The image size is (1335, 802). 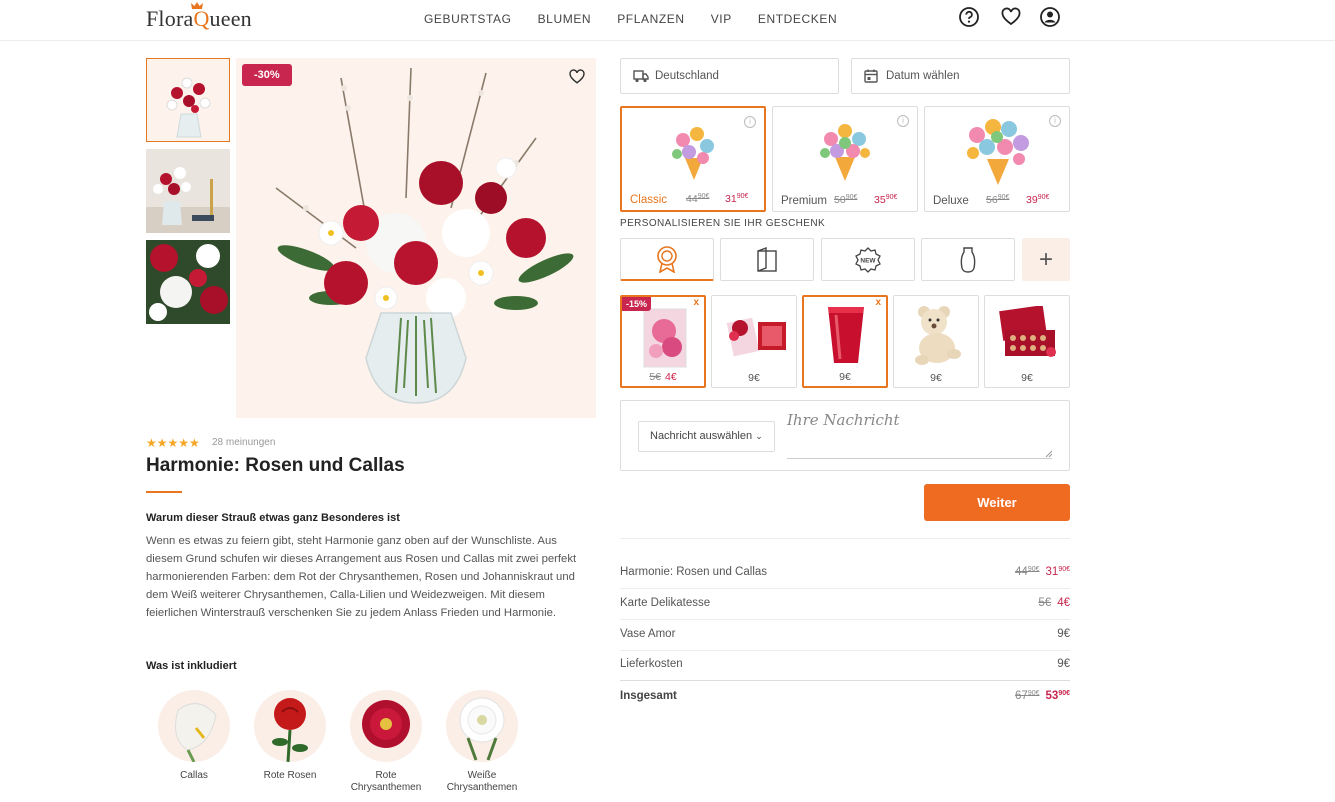 I want to click on message-panel: Nachricht auswählen ⌄ Ihre Nachricht, so click(x=845, y=435).